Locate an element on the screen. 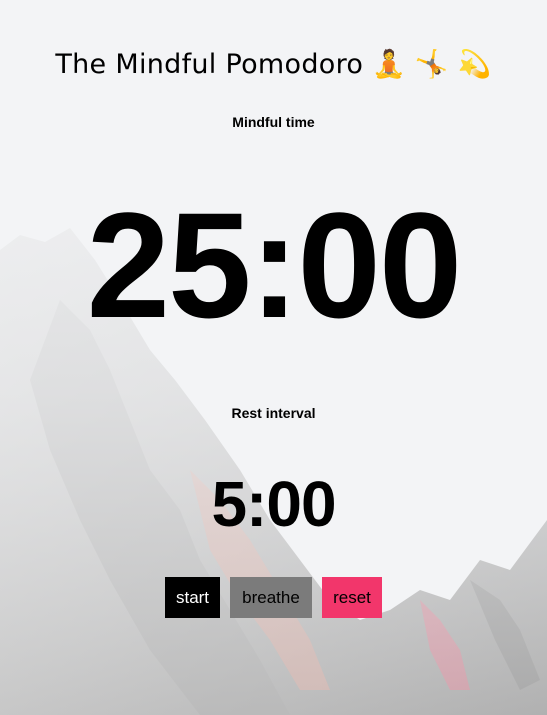  rest-timer-display: 5:00 is located at coordinates (273, 504).